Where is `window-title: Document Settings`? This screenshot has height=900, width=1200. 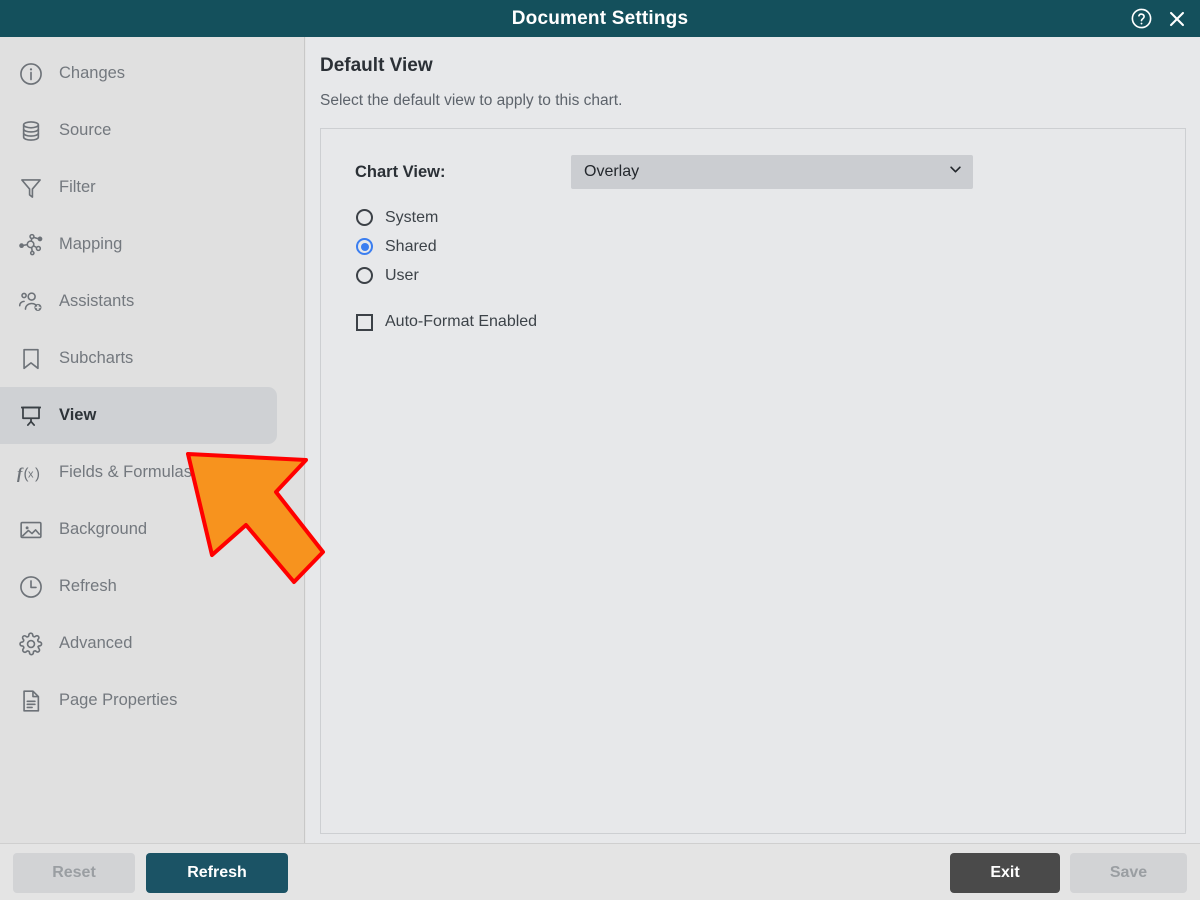 window-title: Document Settings is located at coordinates (600, 18).